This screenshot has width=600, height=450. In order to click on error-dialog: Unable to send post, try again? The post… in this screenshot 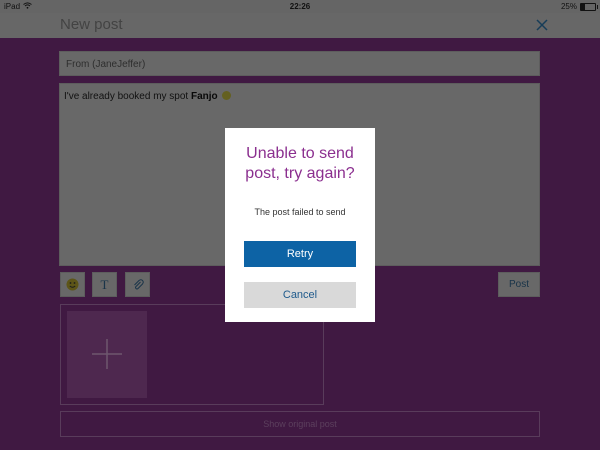, I will do `click(300, 225)`.